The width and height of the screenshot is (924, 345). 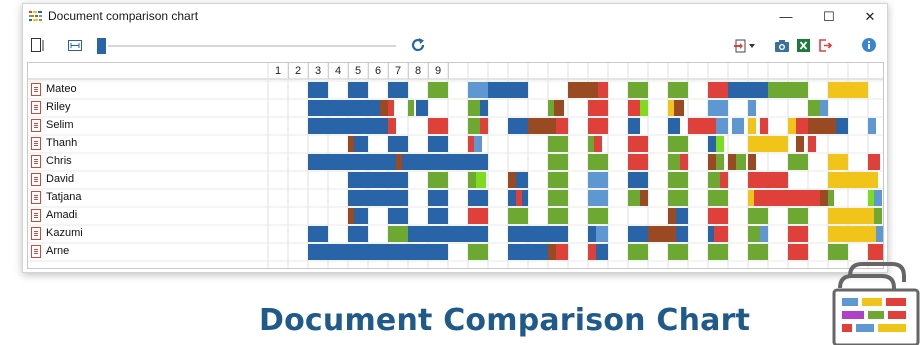 What do you see at coordinates (148, 252) in the screenshot?
I see `document-row: Arne` at bounding box center [148, 252].